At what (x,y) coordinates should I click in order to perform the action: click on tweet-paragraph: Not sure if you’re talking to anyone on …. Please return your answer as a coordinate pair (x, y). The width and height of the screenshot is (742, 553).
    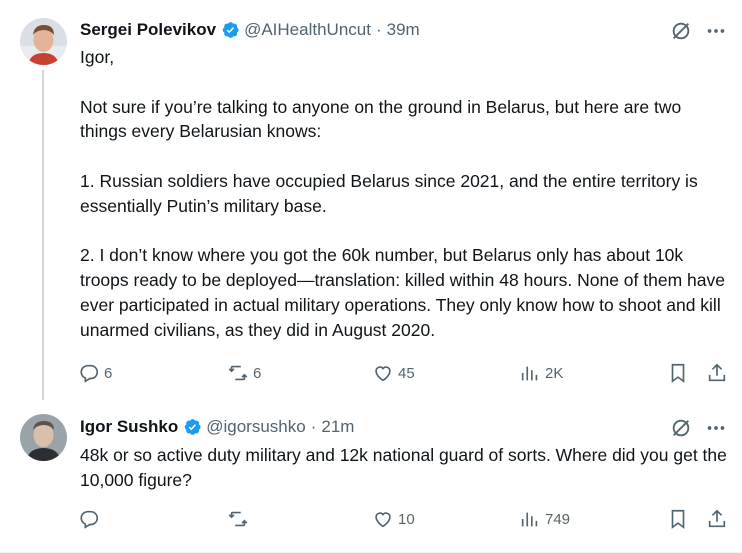
    Looking at the image, I should click on (381, 119).